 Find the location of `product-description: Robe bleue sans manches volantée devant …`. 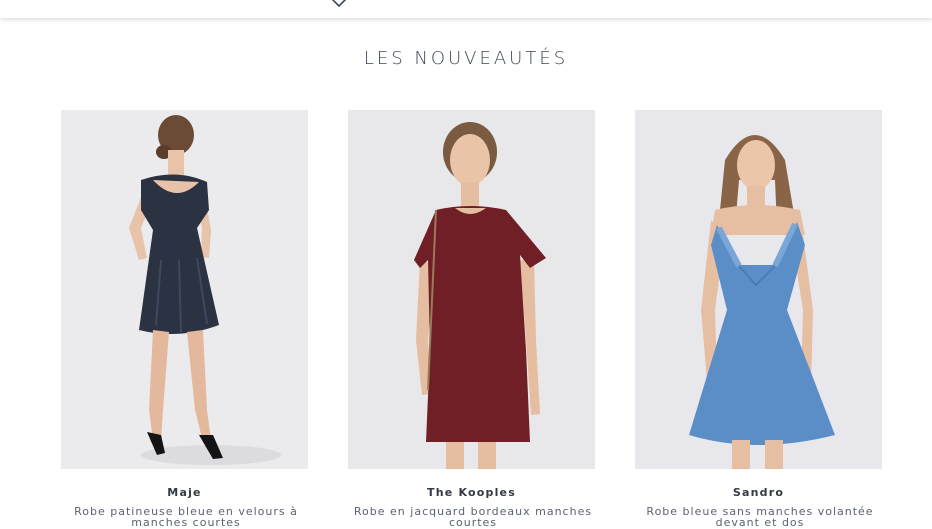

product-description: Robe bleue sans manches volantée devant … is located at coordinates (760, 517).